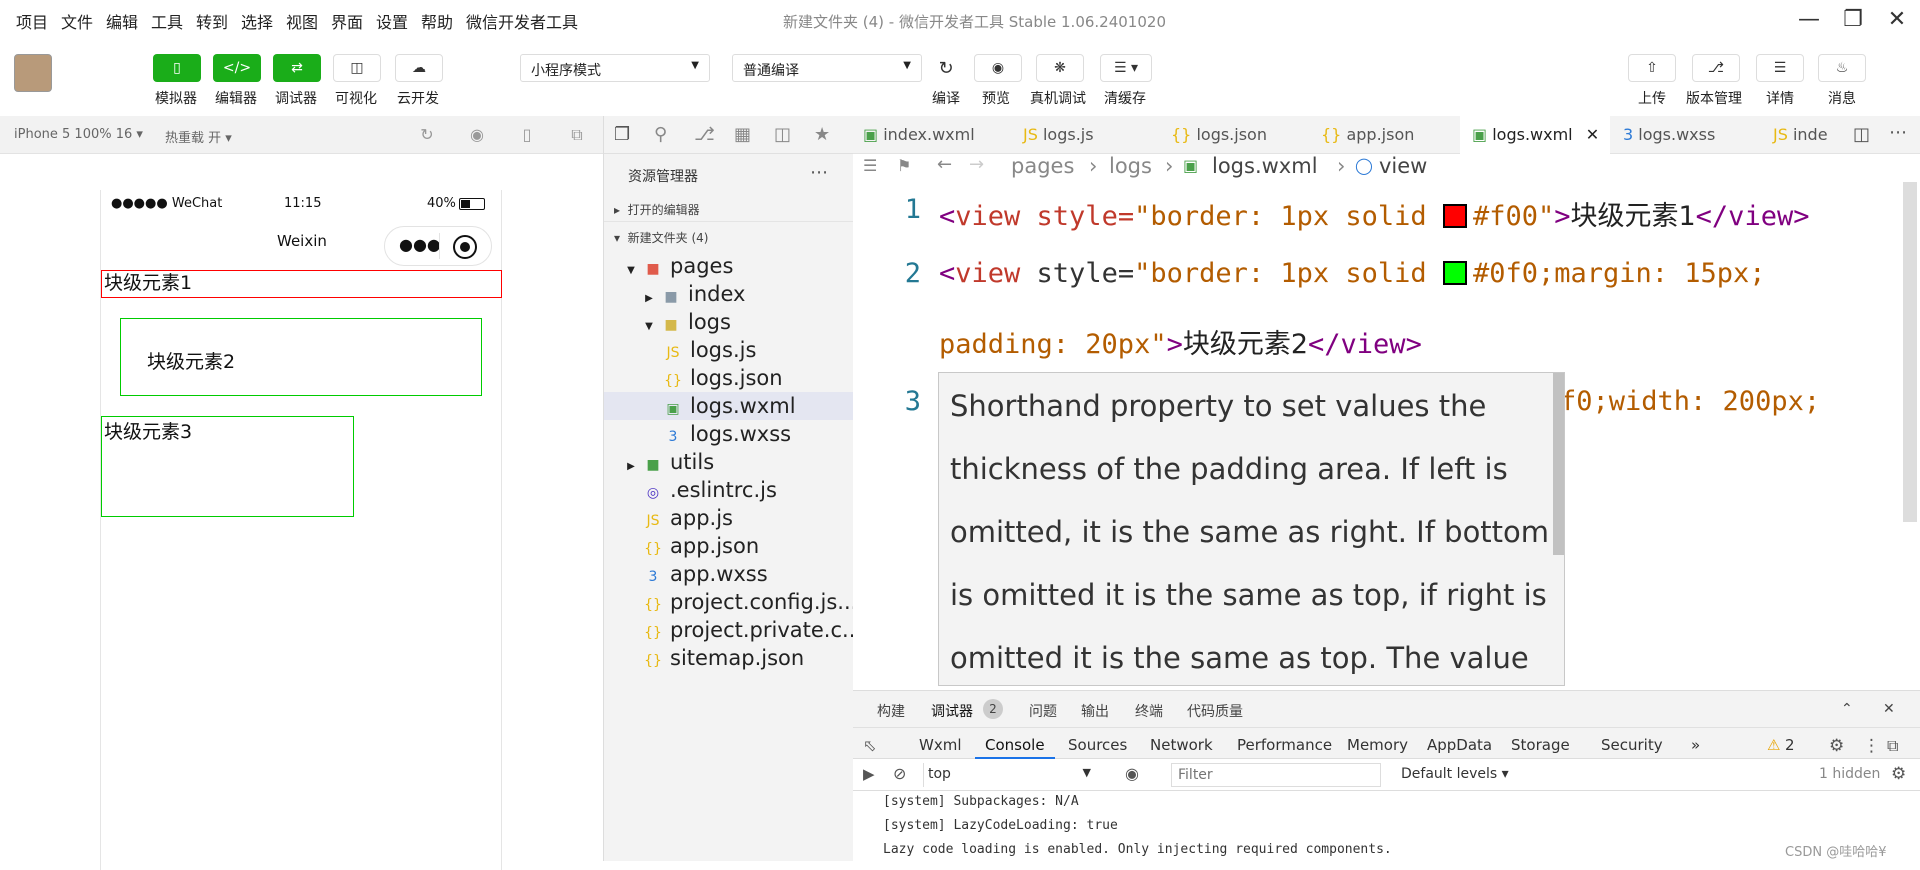 This screenshot has height=870, width=1920. Describe the element at coordinates (976, 164) in the screenshot. I see `forward-arrow-icon: →` at that location.